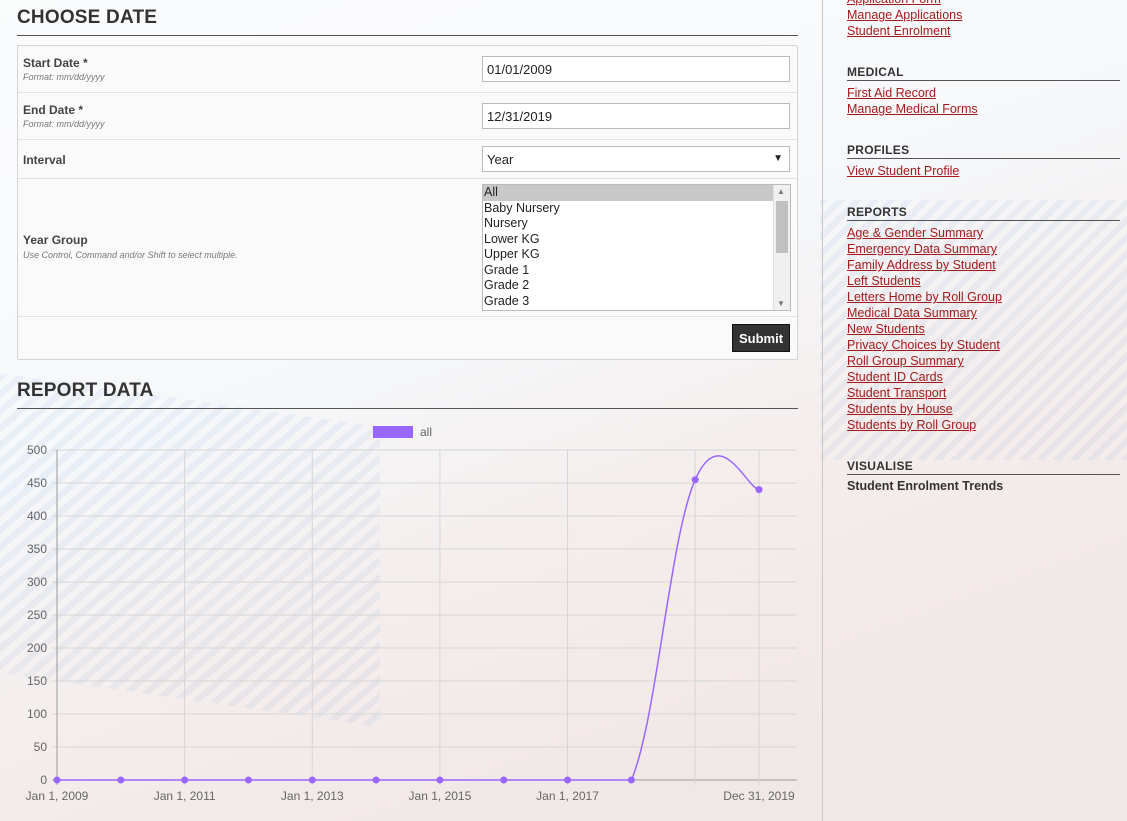 This screenshot has width=1127, height=821. I want to click on sidebar-item-student-transport: Student Transport, so click(983, 393).